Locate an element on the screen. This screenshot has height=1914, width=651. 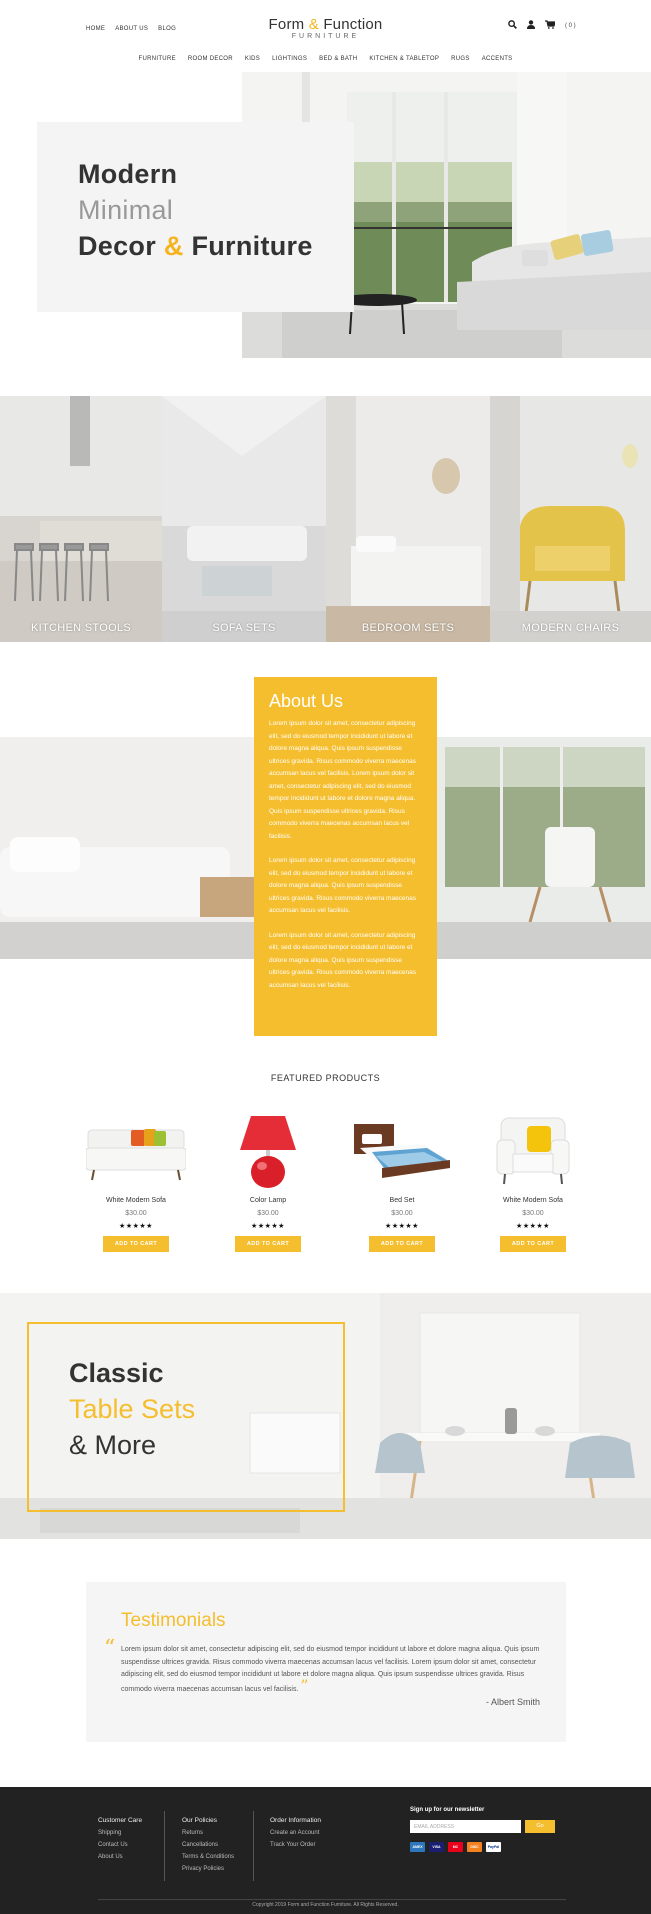
discover-card-icon: DISC is located at coordinates (474, 1847).